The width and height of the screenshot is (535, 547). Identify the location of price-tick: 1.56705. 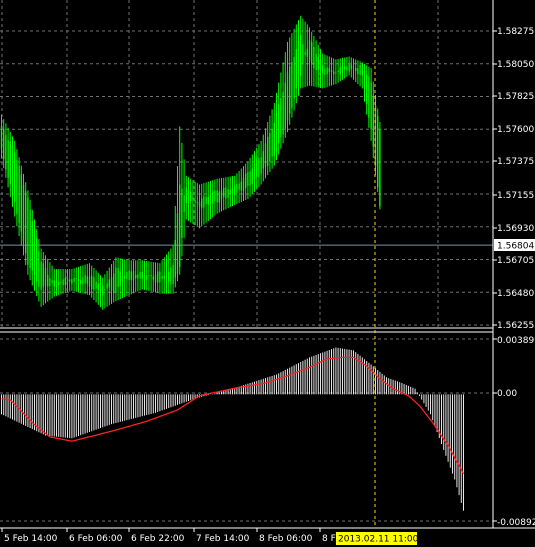
(513, 261).